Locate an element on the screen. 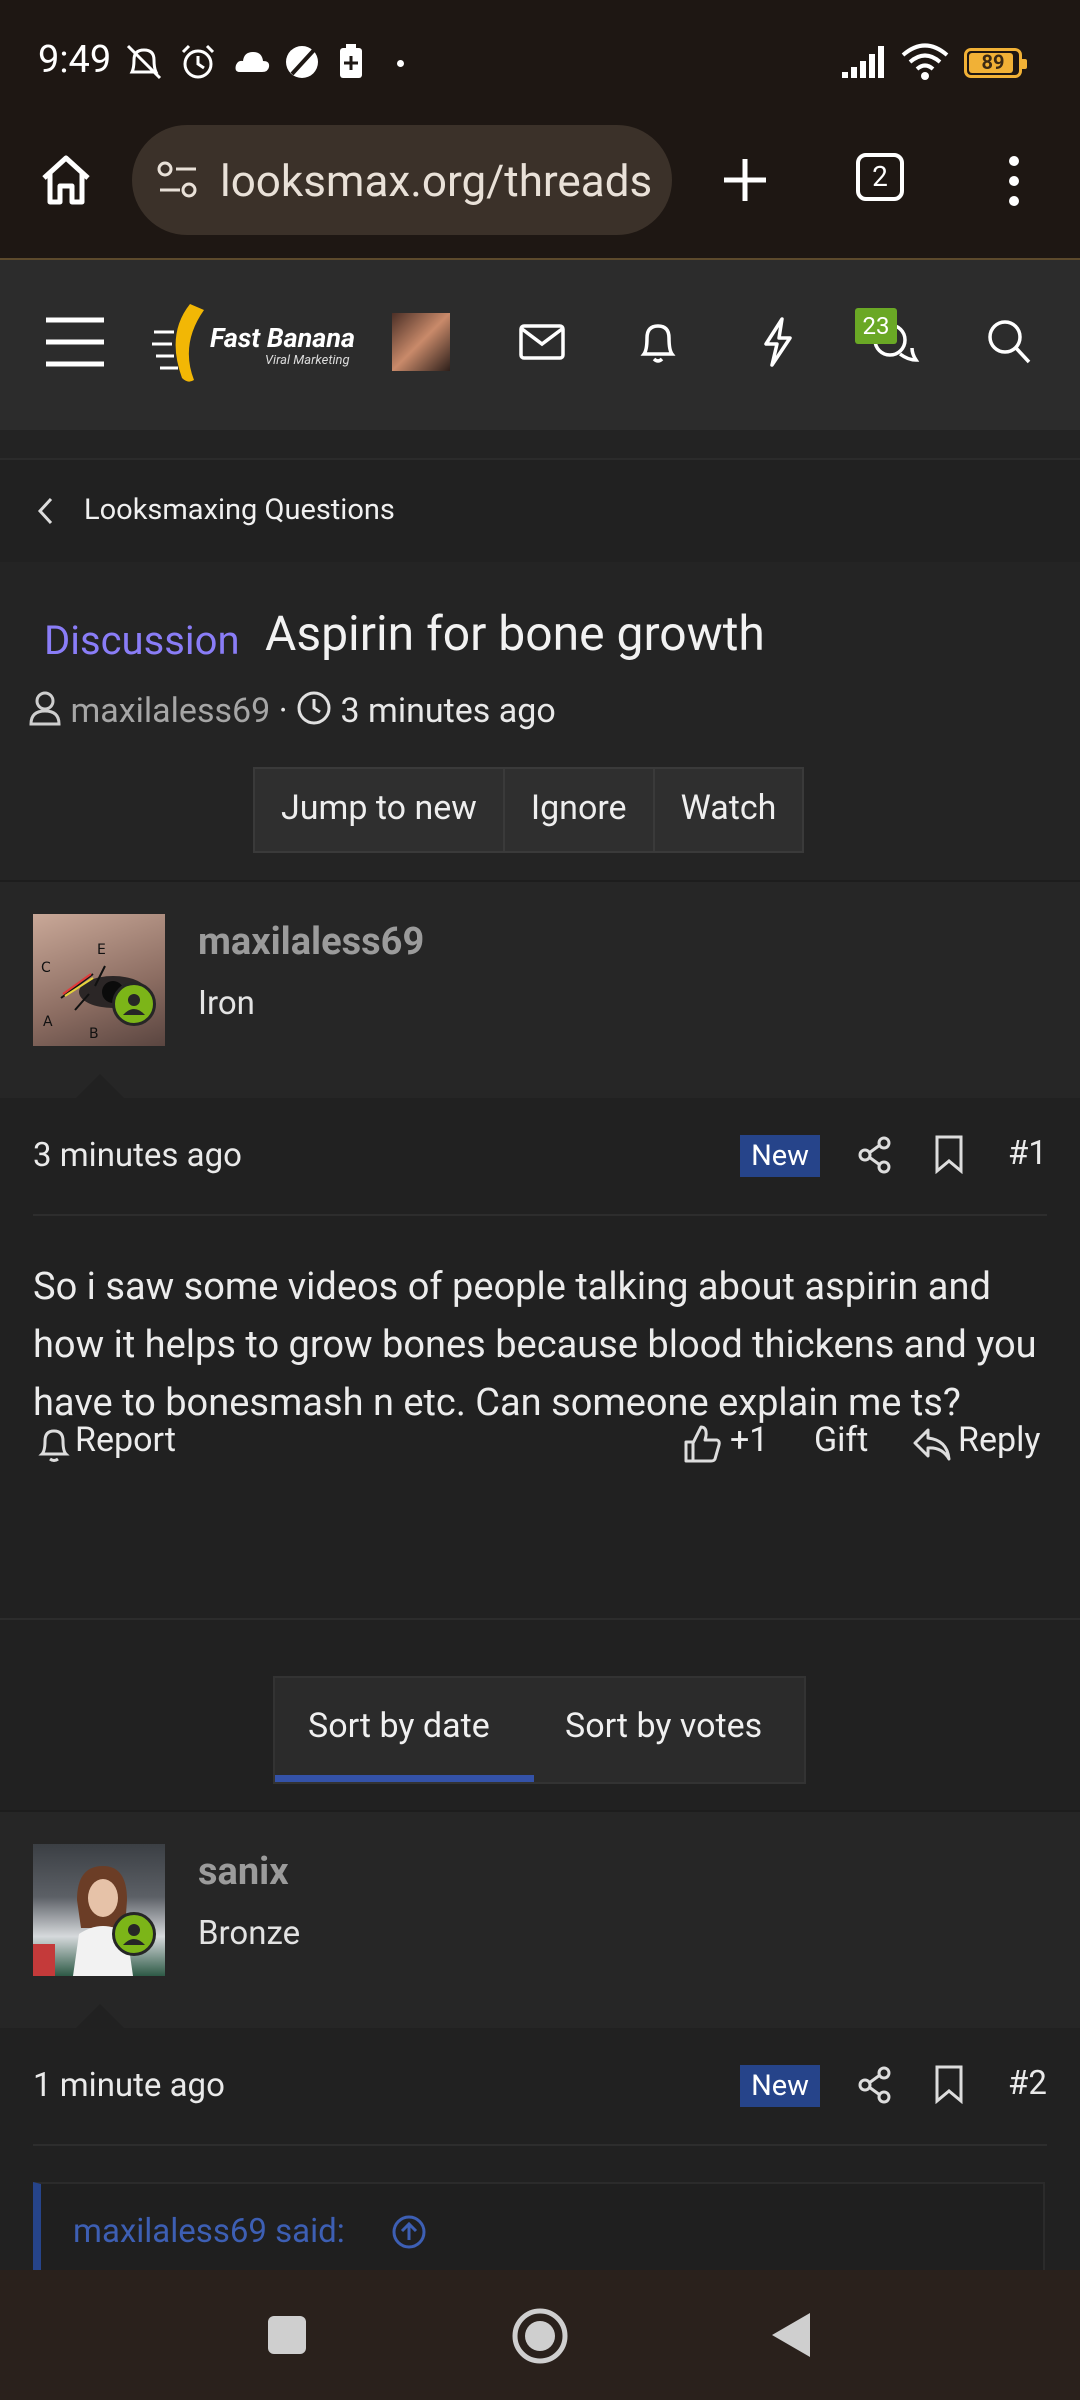 The width and height of the screenshot is (1080, 2400). post-number: #2 is located at coordinates (1027, 2083).